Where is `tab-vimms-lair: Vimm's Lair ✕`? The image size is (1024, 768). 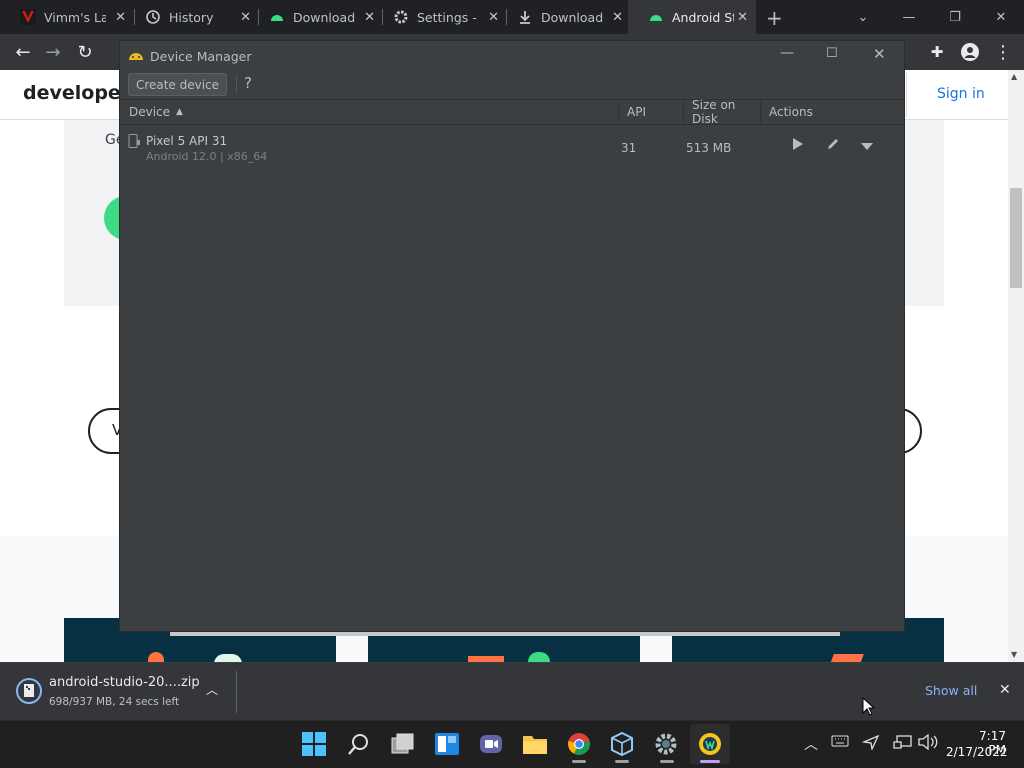 tab-vimms-lair: Vimm's Lair ✕ is located at coordinates (67, 17).